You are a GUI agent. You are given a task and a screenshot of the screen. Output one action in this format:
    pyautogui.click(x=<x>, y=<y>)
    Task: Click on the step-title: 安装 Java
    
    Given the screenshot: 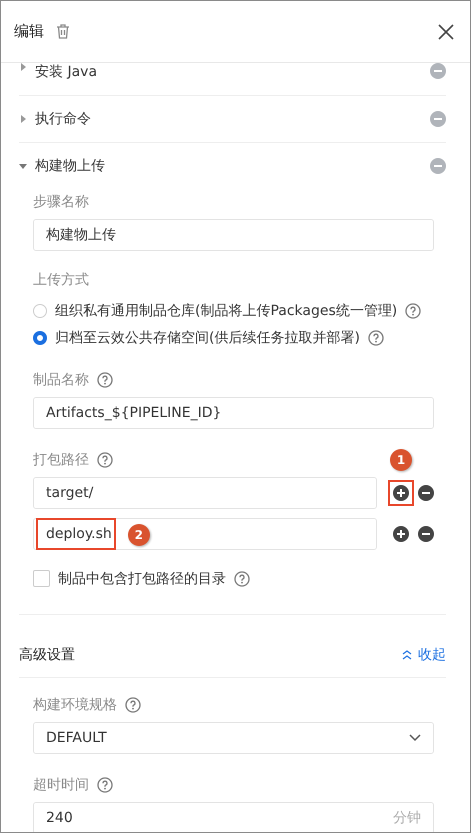 What is the action you would take?
    pyautogui.click(x=232, y=72)
    